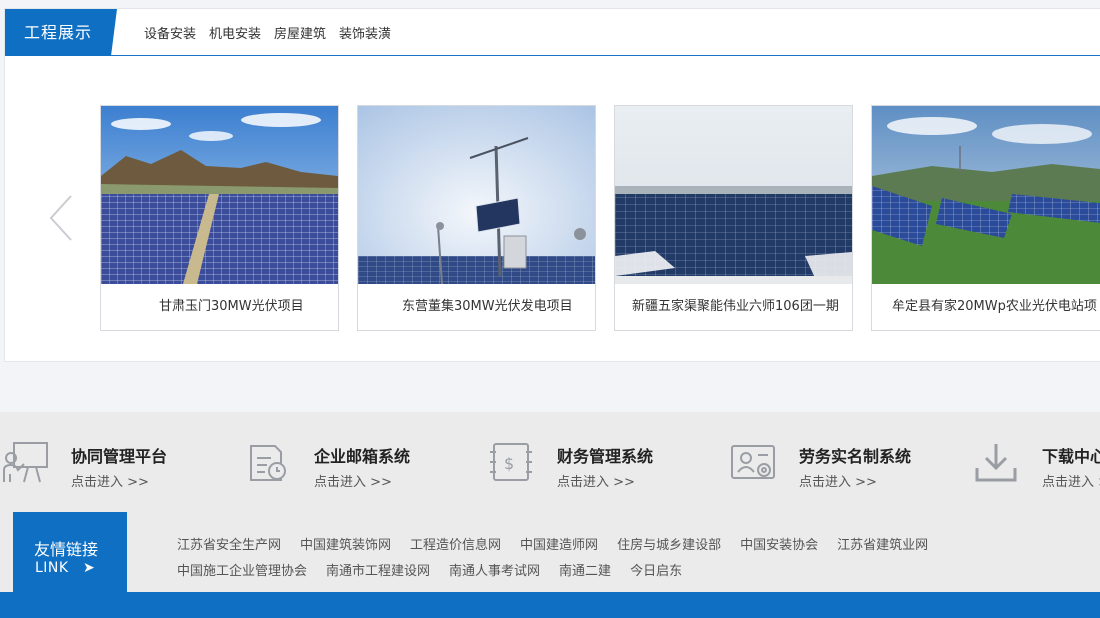 The image size is (1100, 618). I want to click on finance-ledger-icon: $, so click(513, 463).